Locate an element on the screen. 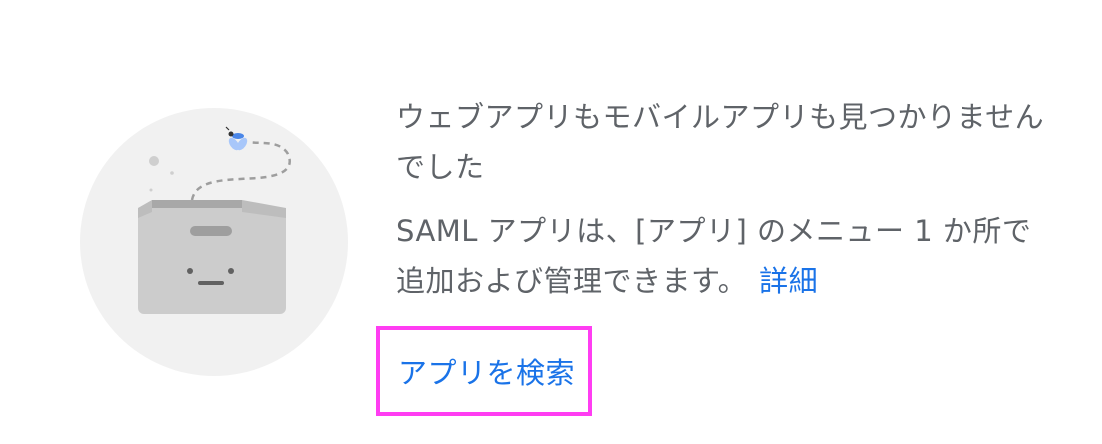 This screenshot has width=1102, height=444. search-apps-link: アプリを検索 is located at coordinates (484, 371).